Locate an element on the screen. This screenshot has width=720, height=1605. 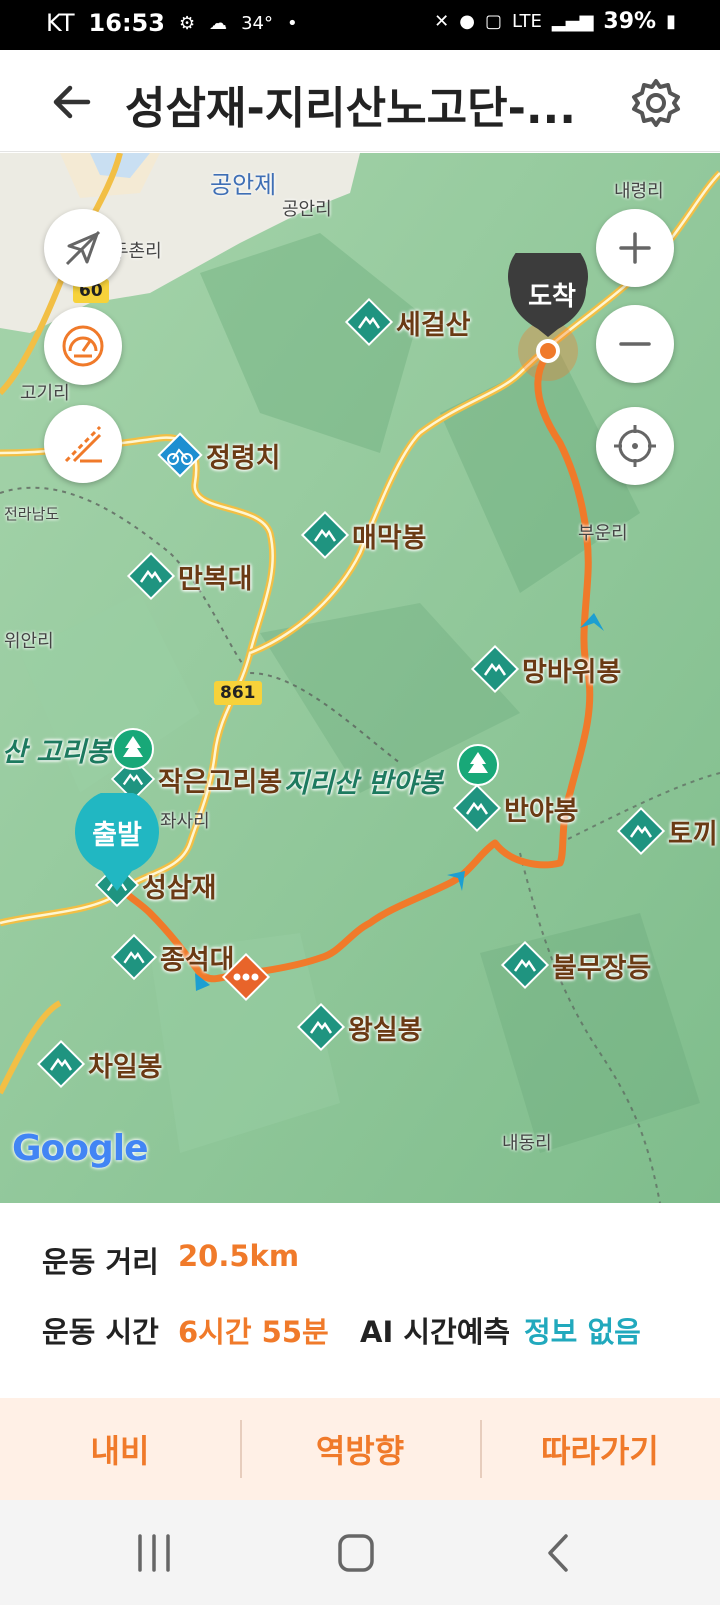
peak-label: 불무장등 is located at coordinates (602, 968).